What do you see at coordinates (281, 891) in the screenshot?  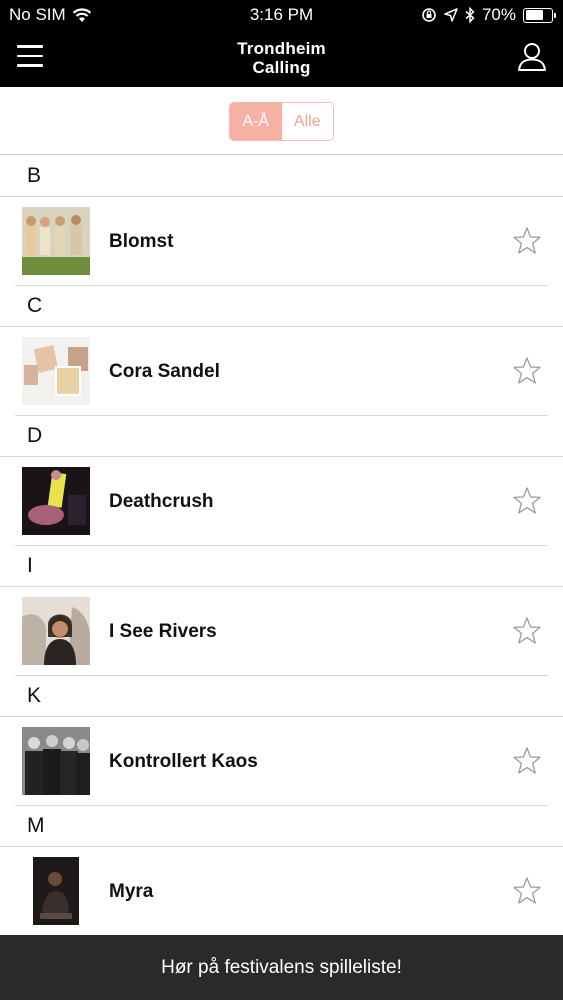 I see `artist-row: Myra` at bounding box center [281, 891].